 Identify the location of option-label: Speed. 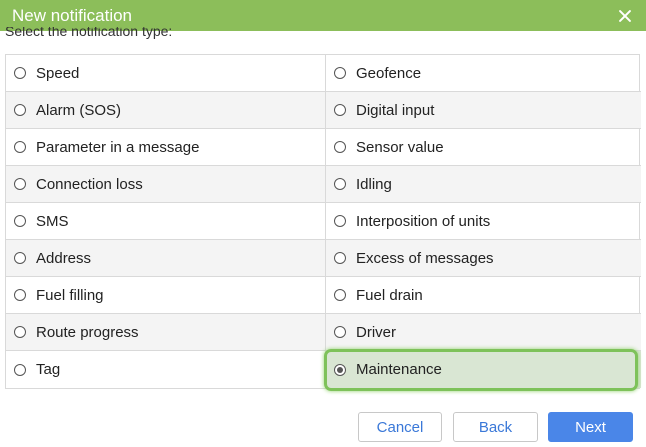
(58, 73).